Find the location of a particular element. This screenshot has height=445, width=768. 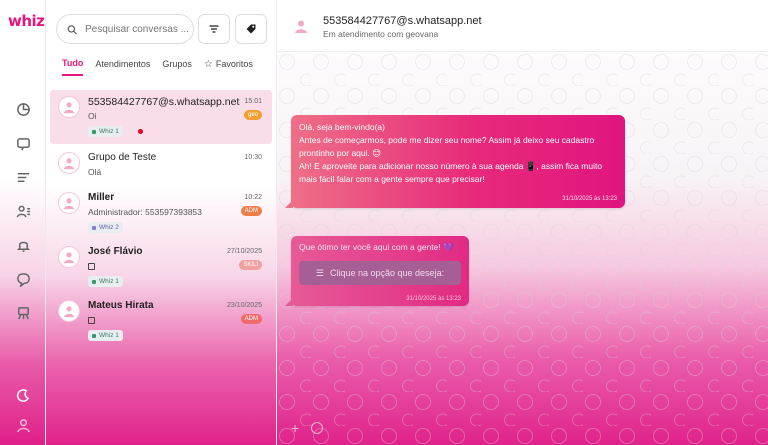

conversation-time: 15:01 is located at coordinates (253, 101).